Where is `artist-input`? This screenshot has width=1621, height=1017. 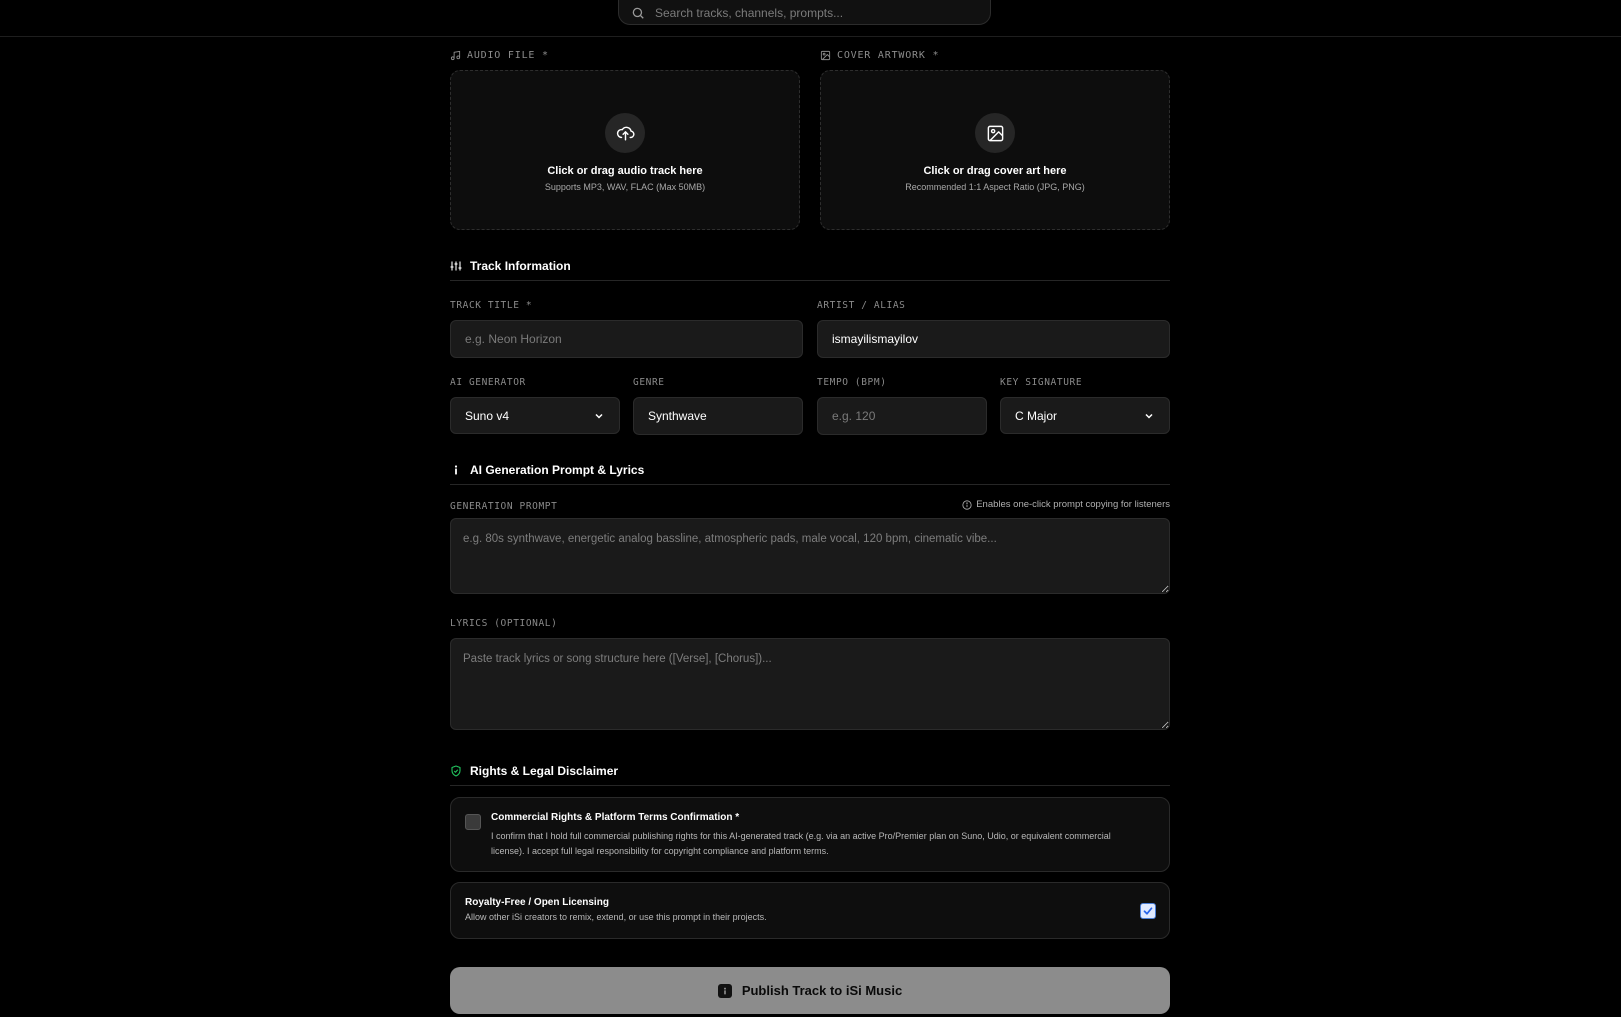
artist-input is located at coordinates (993, 339).